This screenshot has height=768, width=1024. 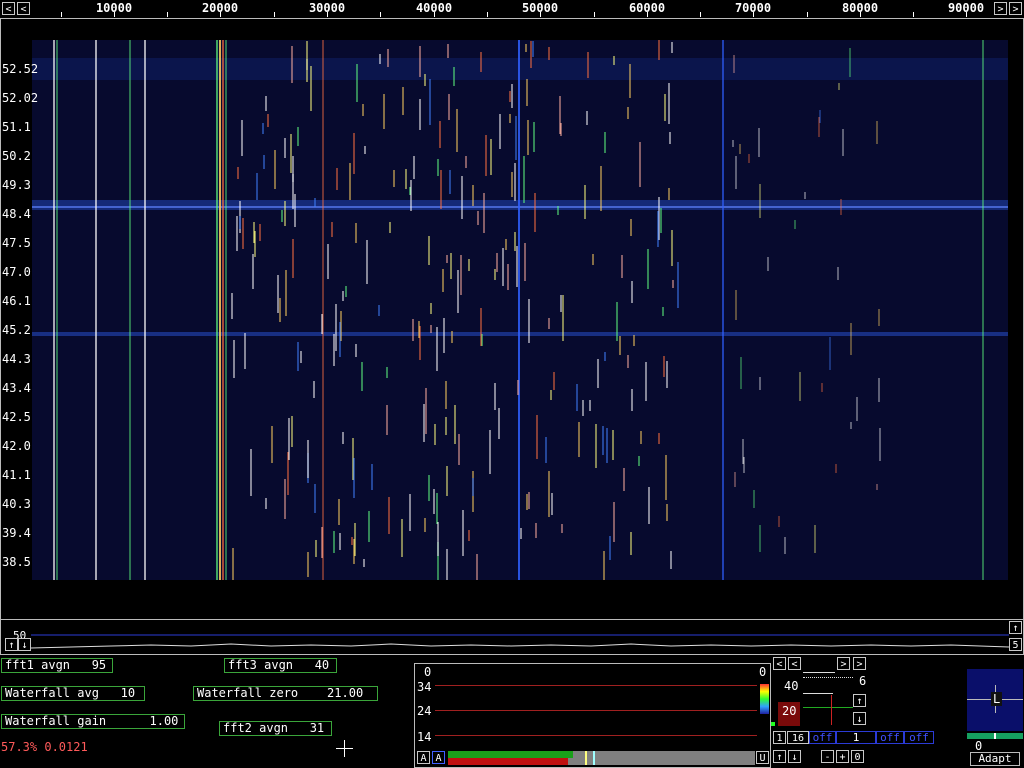 What do you see at coordinates (863, 681) in the screenshot?
I see `ctrl-value-6: 6` at bounding box center [863, 681].